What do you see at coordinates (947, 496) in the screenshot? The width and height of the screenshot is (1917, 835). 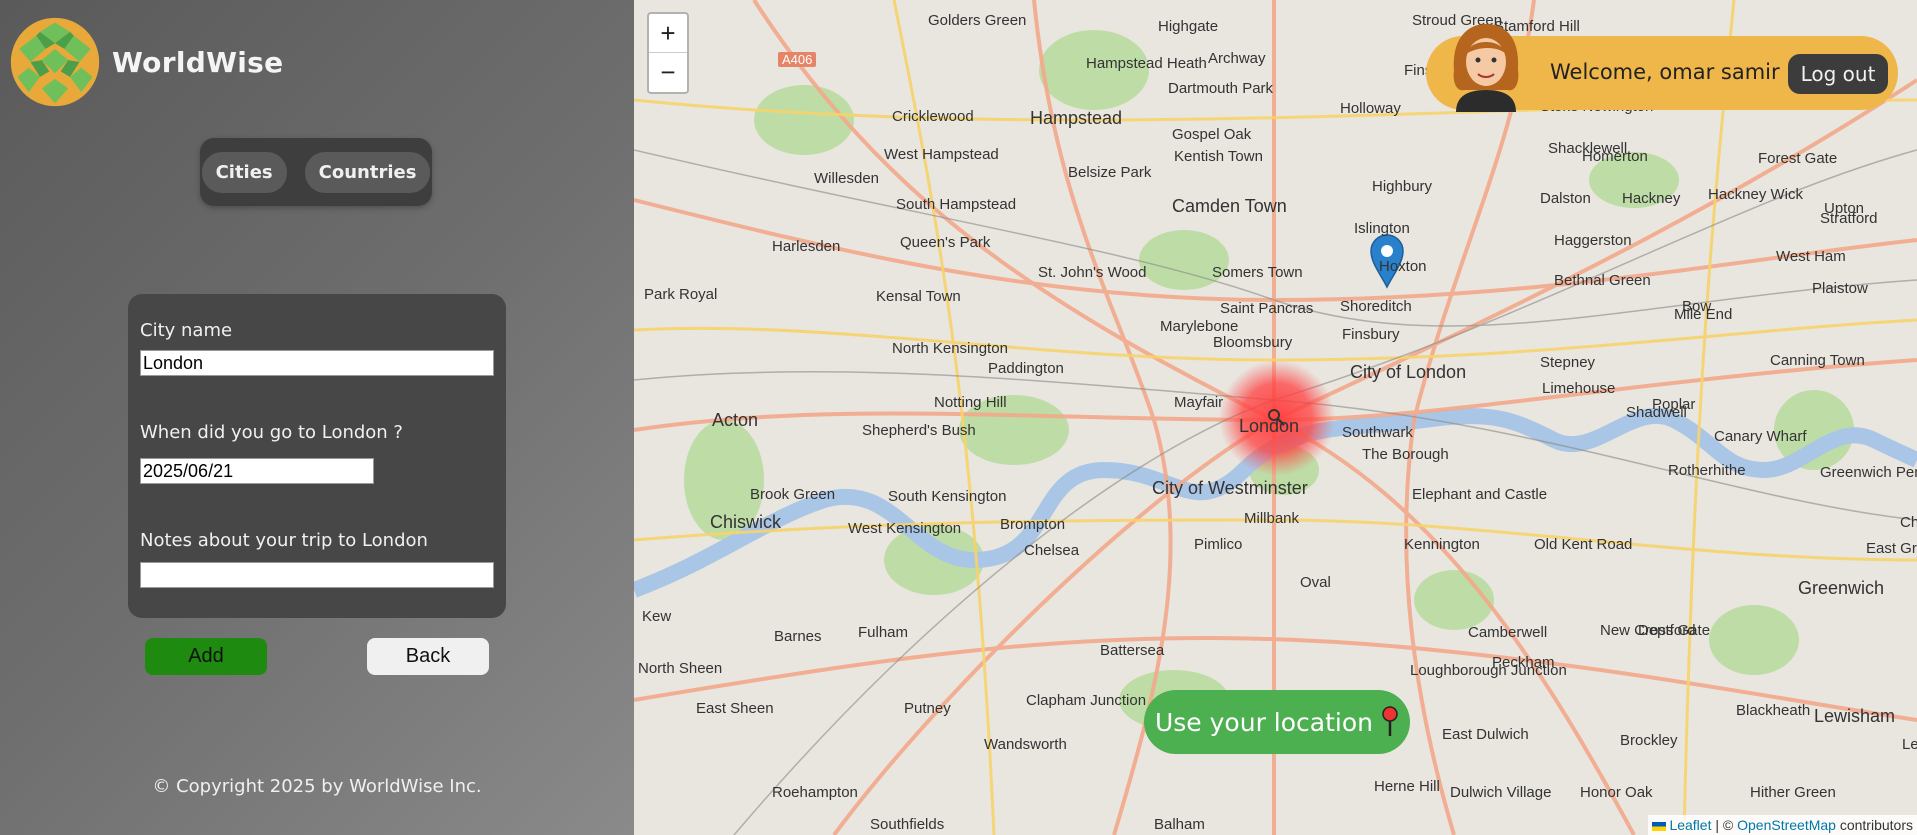 I see `map-place-label: South Kensington` at bounding box center [947, 496].